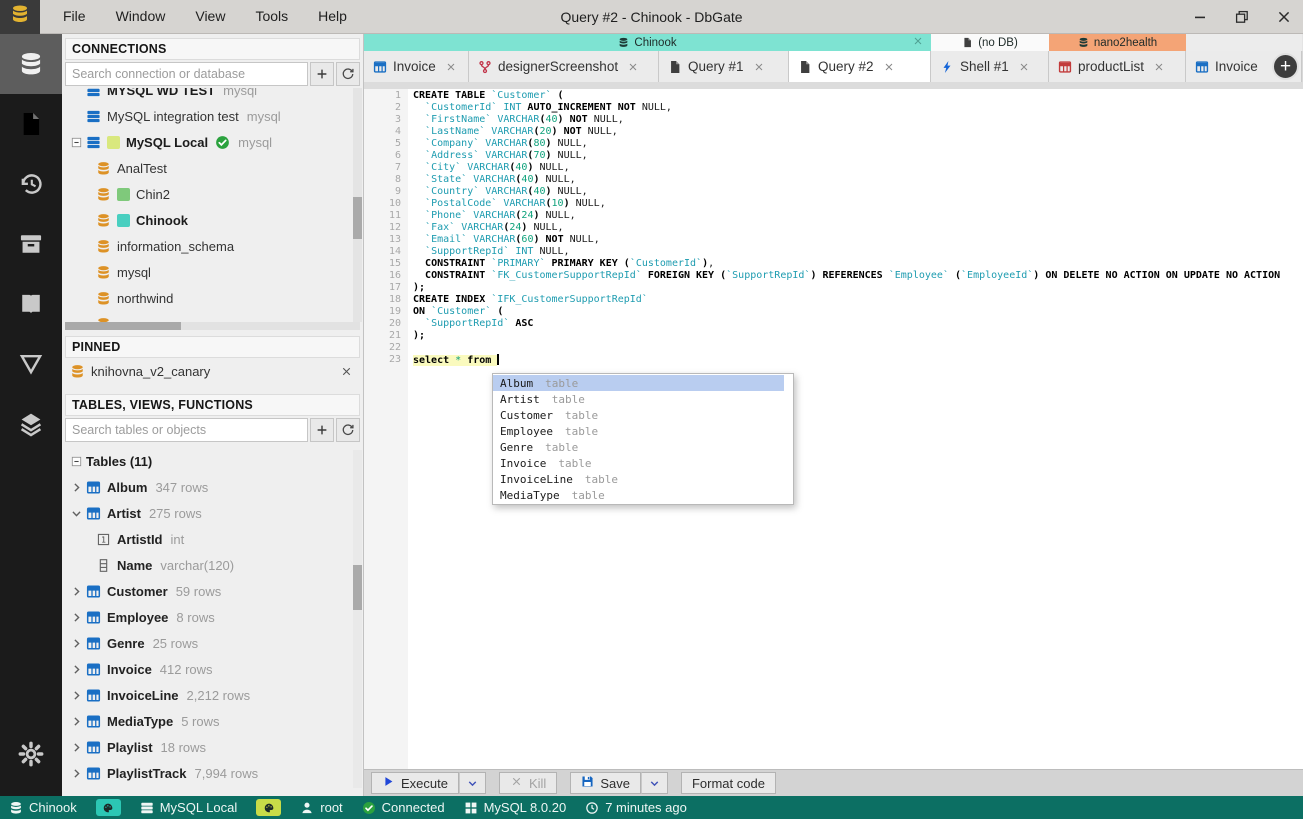 This screenshot has width=1303, height=819. I want to click on table-item: Invoice 412 rows, so click(212, 669).